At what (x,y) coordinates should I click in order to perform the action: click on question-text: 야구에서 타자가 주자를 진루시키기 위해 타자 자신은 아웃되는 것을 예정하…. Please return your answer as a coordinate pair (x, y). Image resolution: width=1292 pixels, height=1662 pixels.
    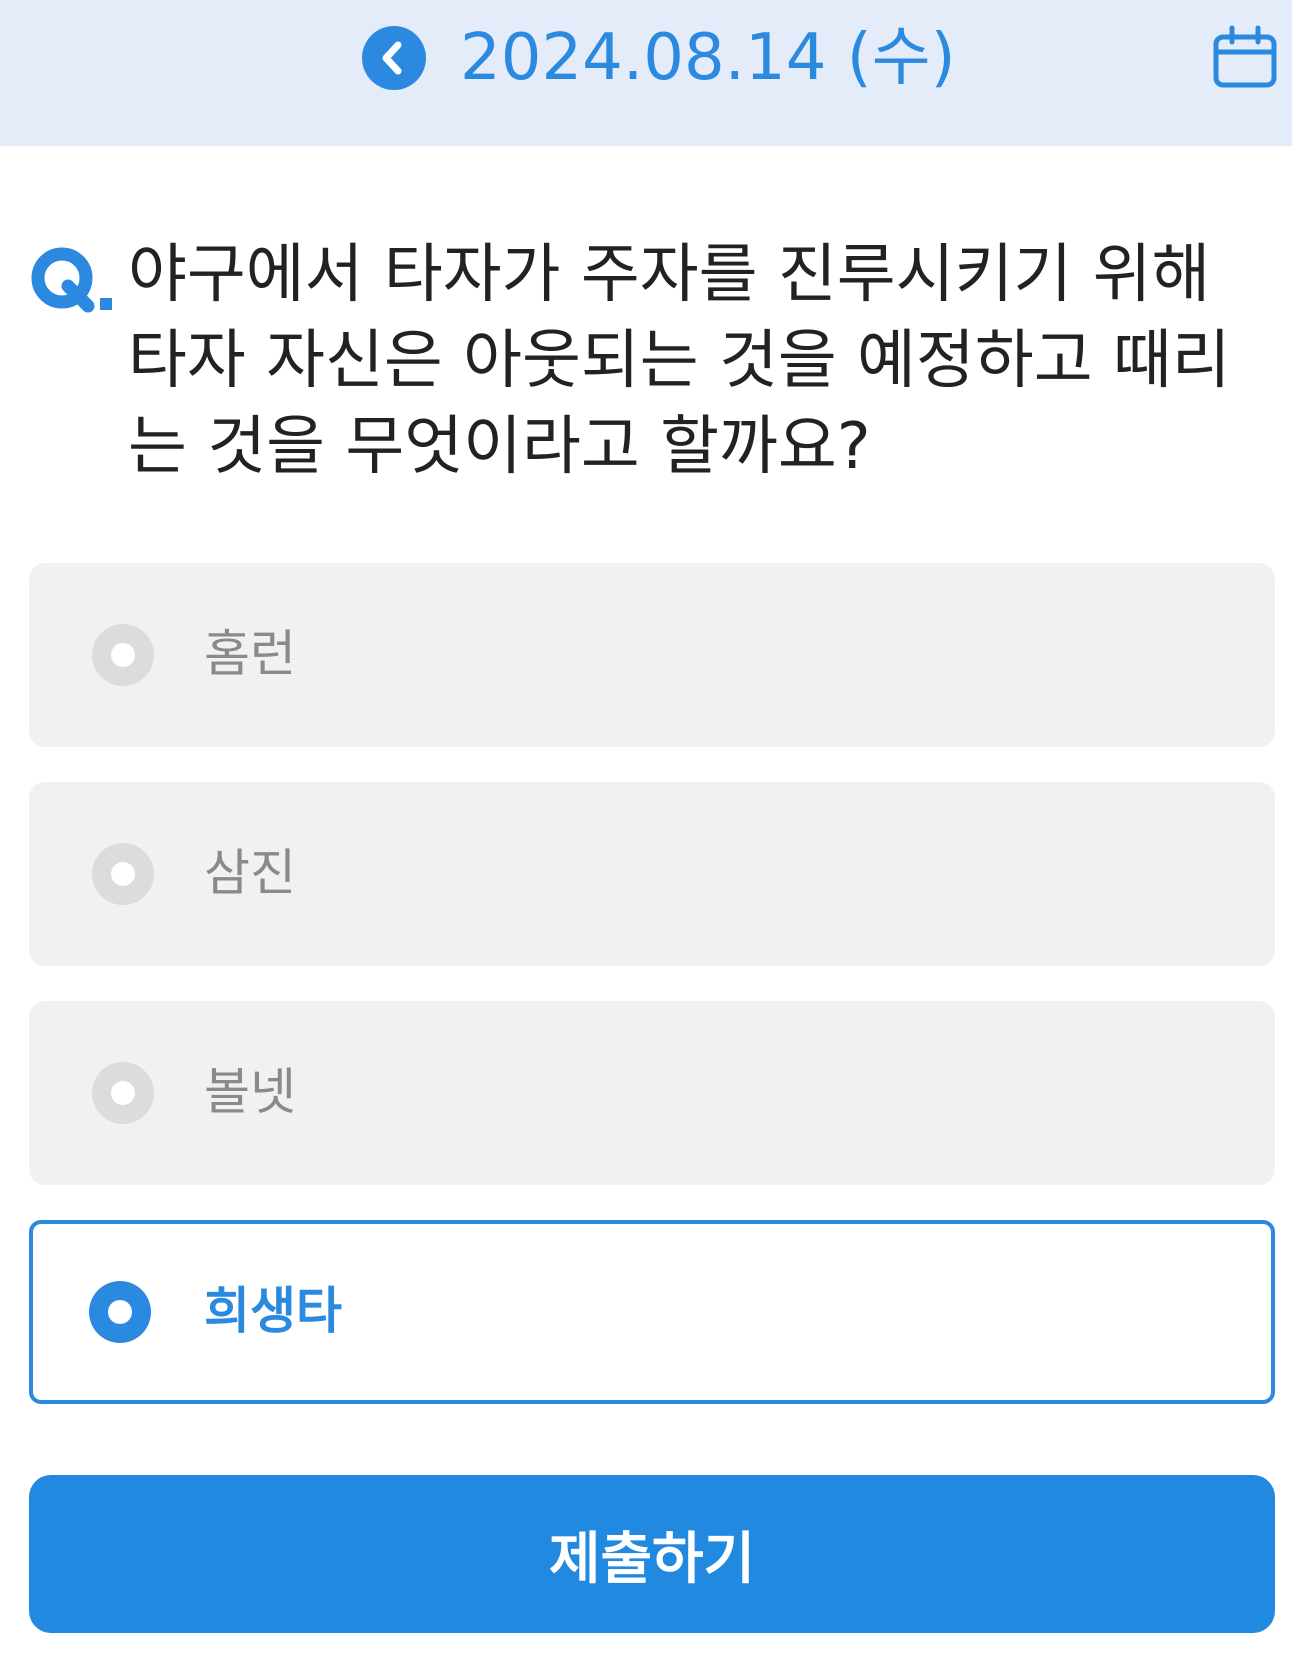
    Looking at the image, I should click on (679, 361).